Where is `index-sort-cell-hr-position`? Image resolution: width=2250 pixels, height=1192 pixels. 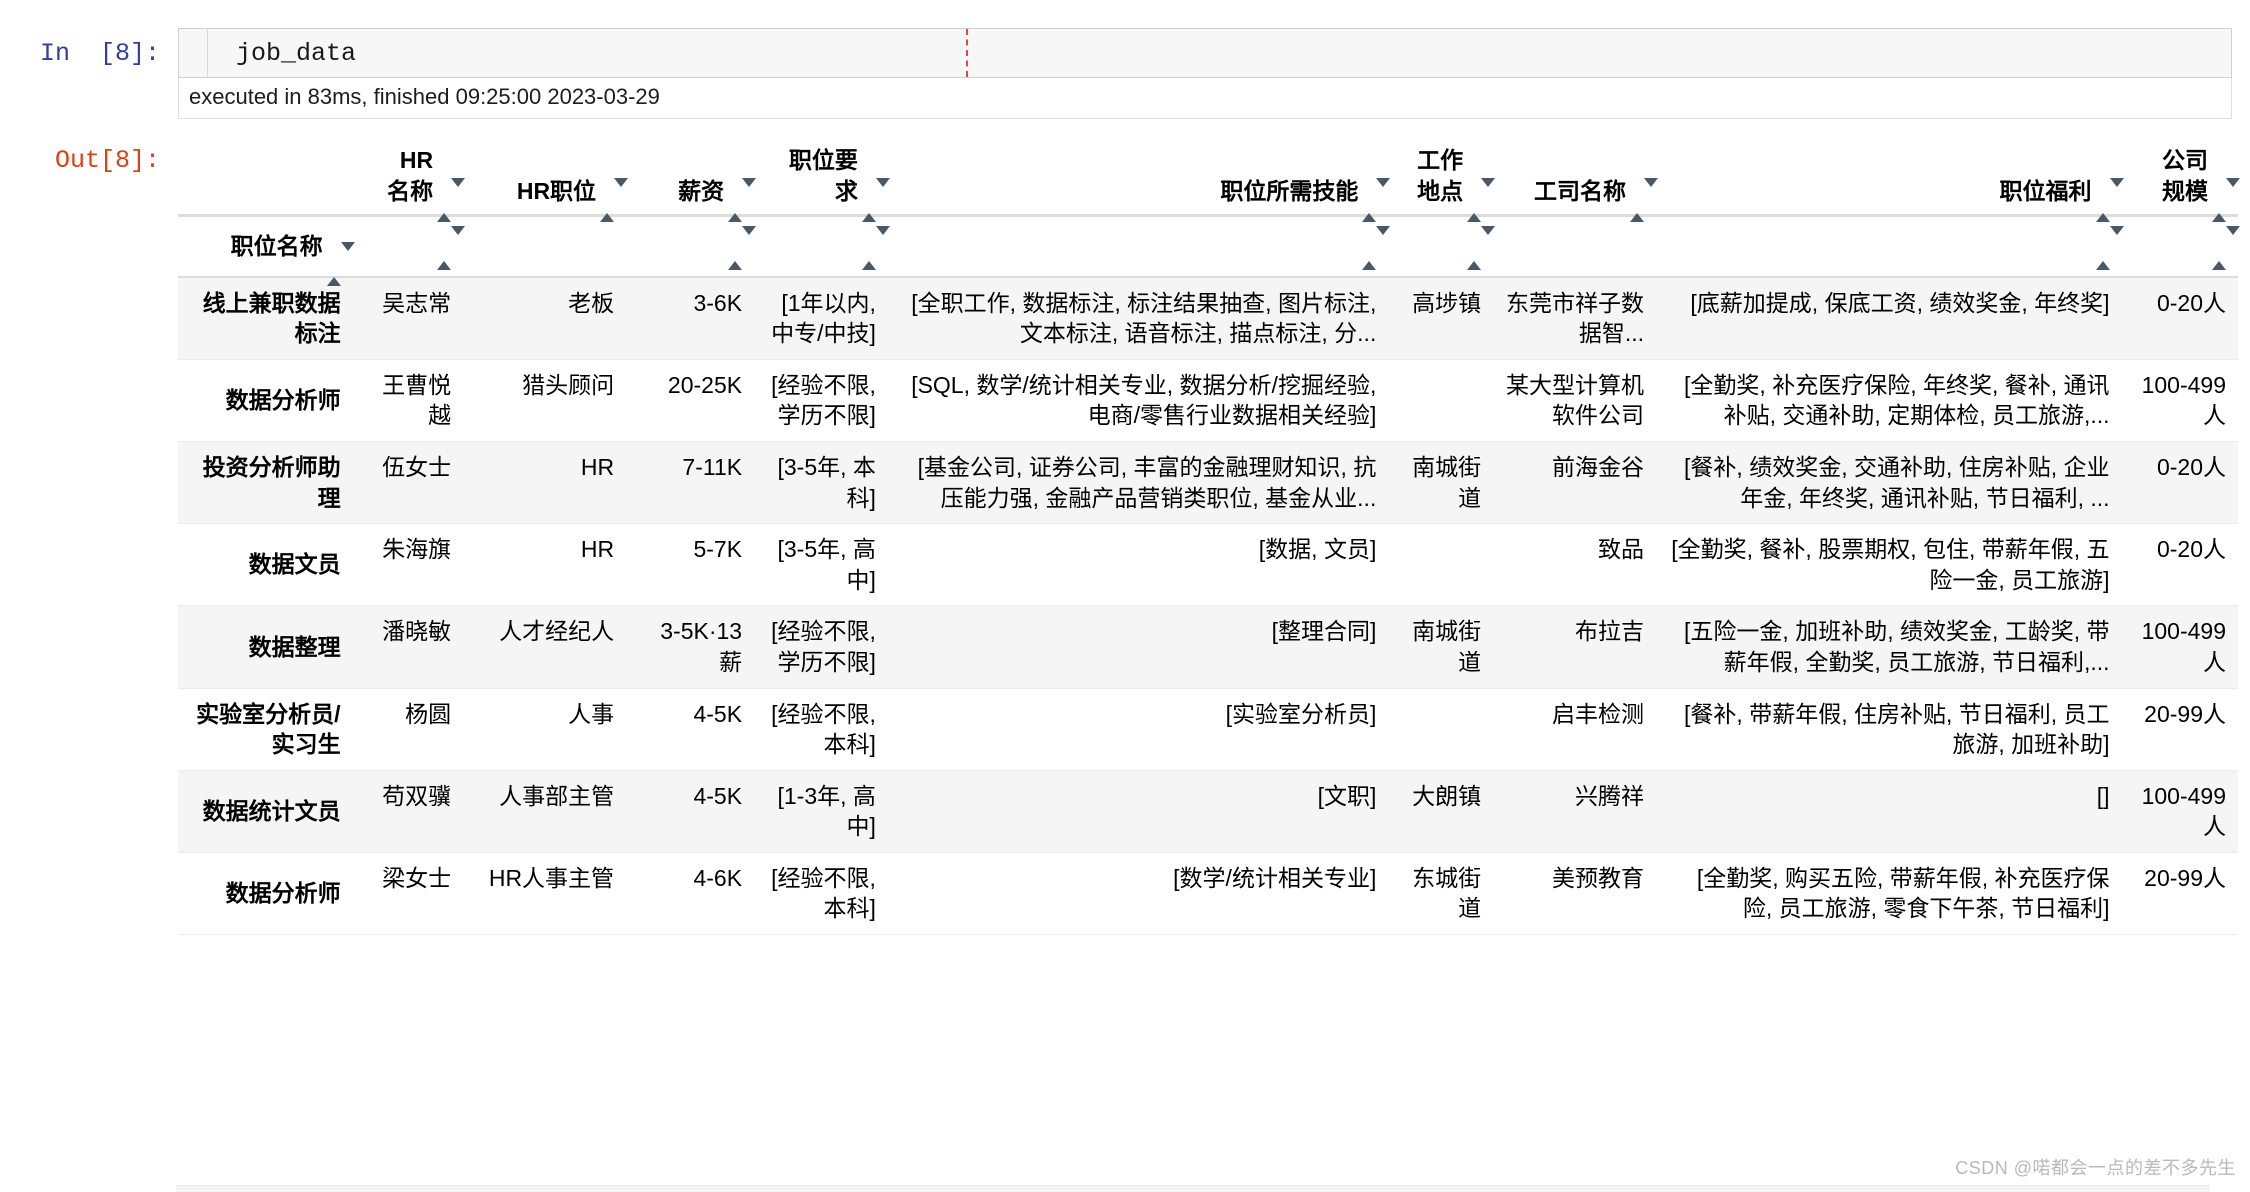 index-sort-cell-hr-position is located at coordinates (545, 246).